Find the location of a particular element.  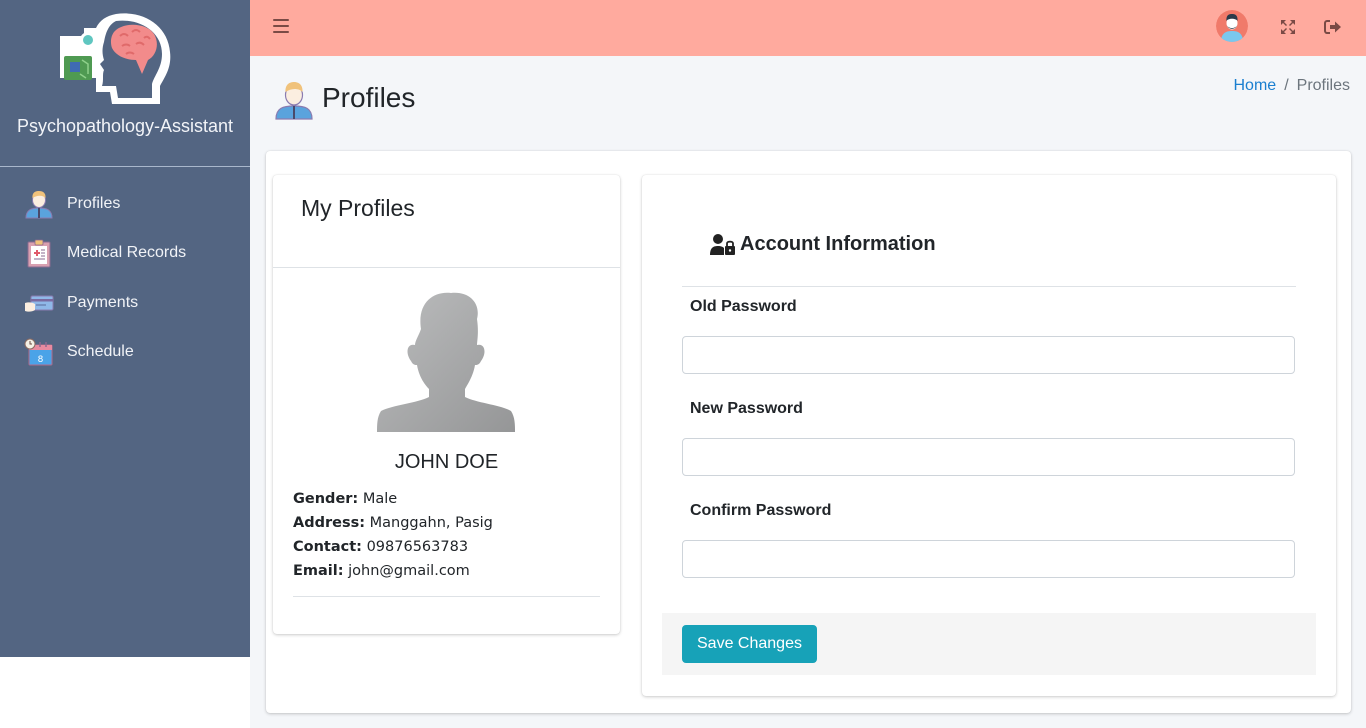

page-title: Profiles is located at coordinates (369, 97).